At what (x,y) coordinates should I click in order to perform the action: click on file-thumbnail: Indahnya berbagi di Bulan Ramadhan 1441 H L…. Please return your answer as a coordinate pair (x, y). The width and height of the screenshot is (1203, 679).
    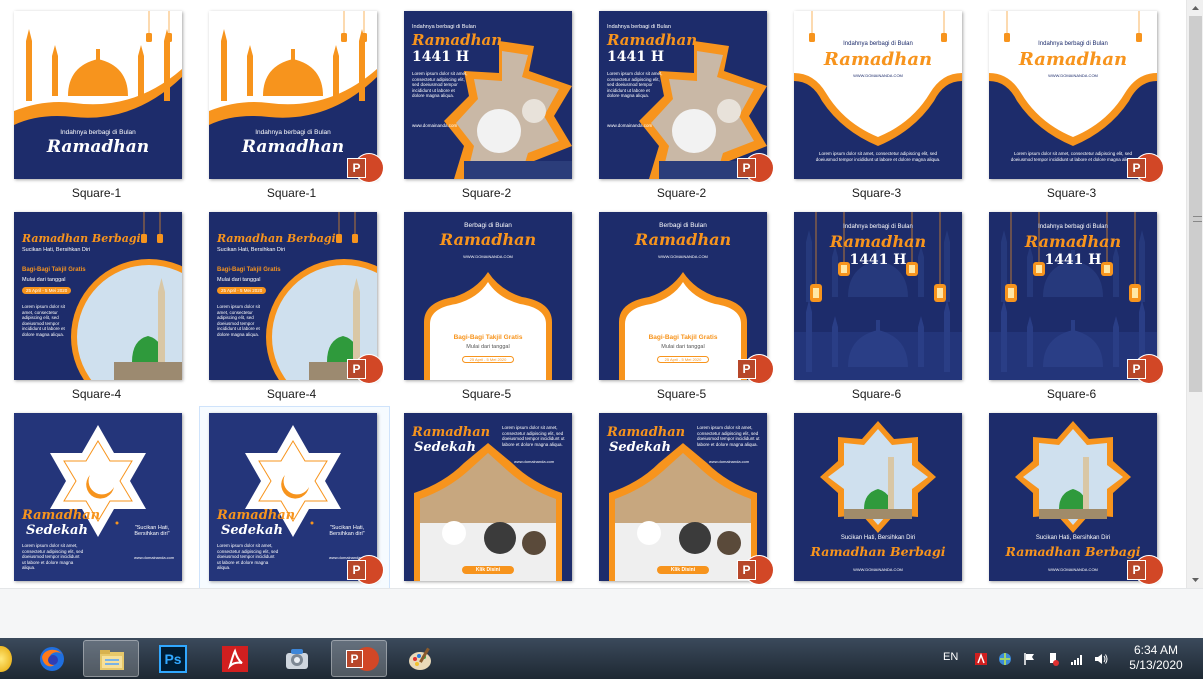
    Looking at the image, I should click on (488, 95).